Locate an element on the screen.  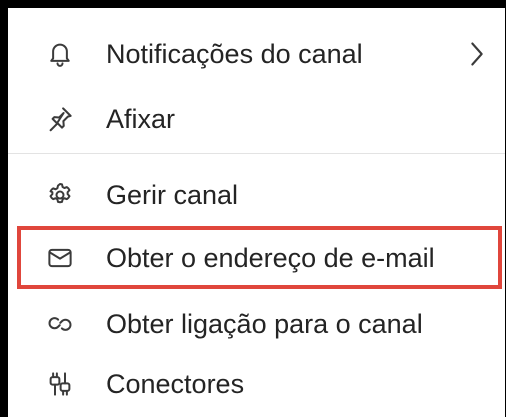
connectors-icon is located at coordinates (60, 384).